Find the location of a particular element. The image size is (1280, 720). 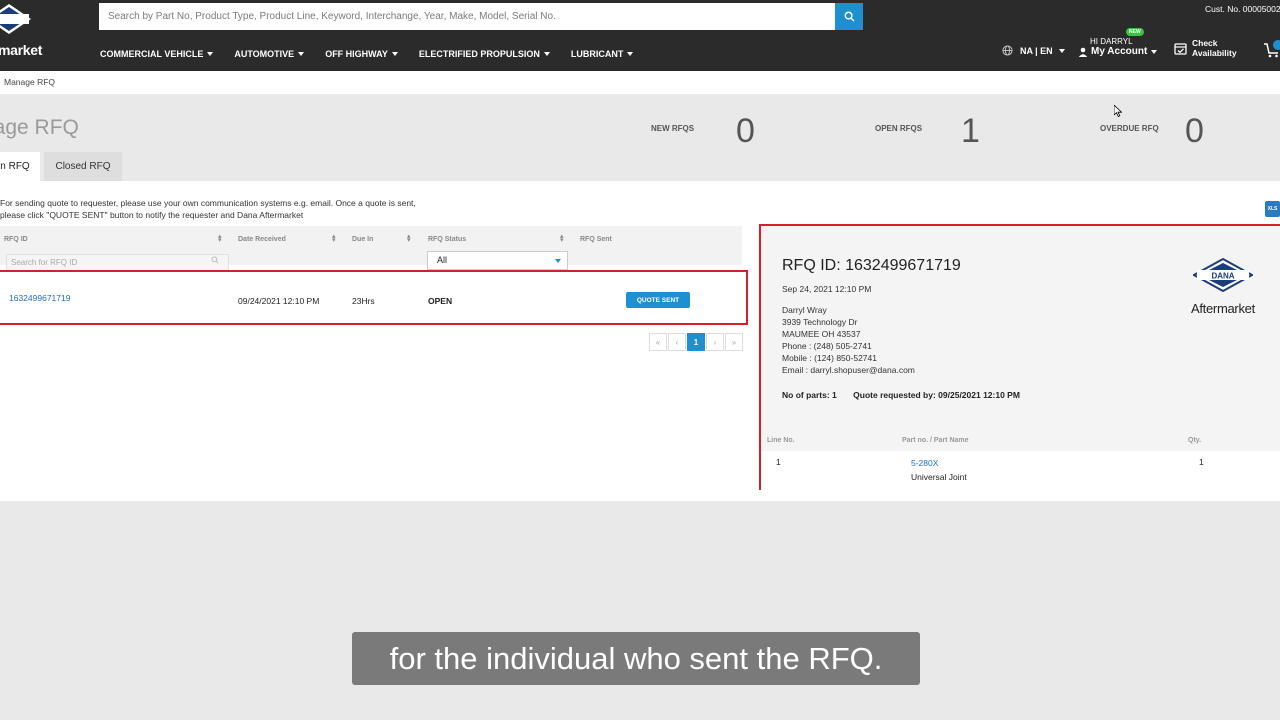

nav-commercial-vehicle: COMMERCIAL VEHICLE is located at coordinates (157, 54).